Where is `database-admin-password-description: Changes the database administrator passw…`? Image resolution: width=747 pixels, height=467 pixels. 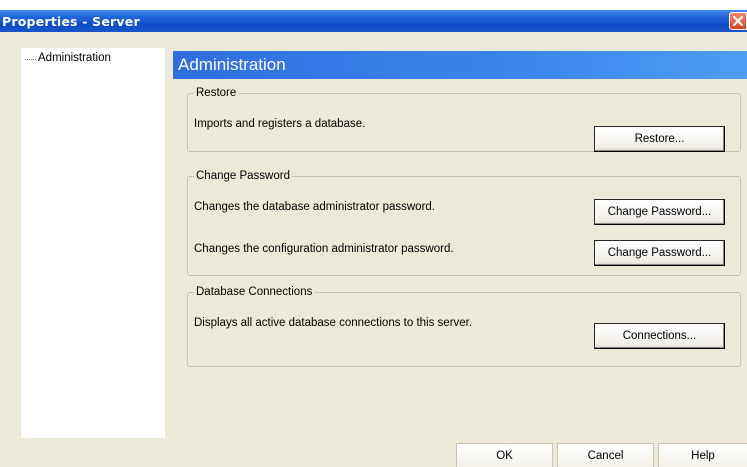 database-admin-password-description: Changes the database administrator passw… is located at coordinates (315, 207).